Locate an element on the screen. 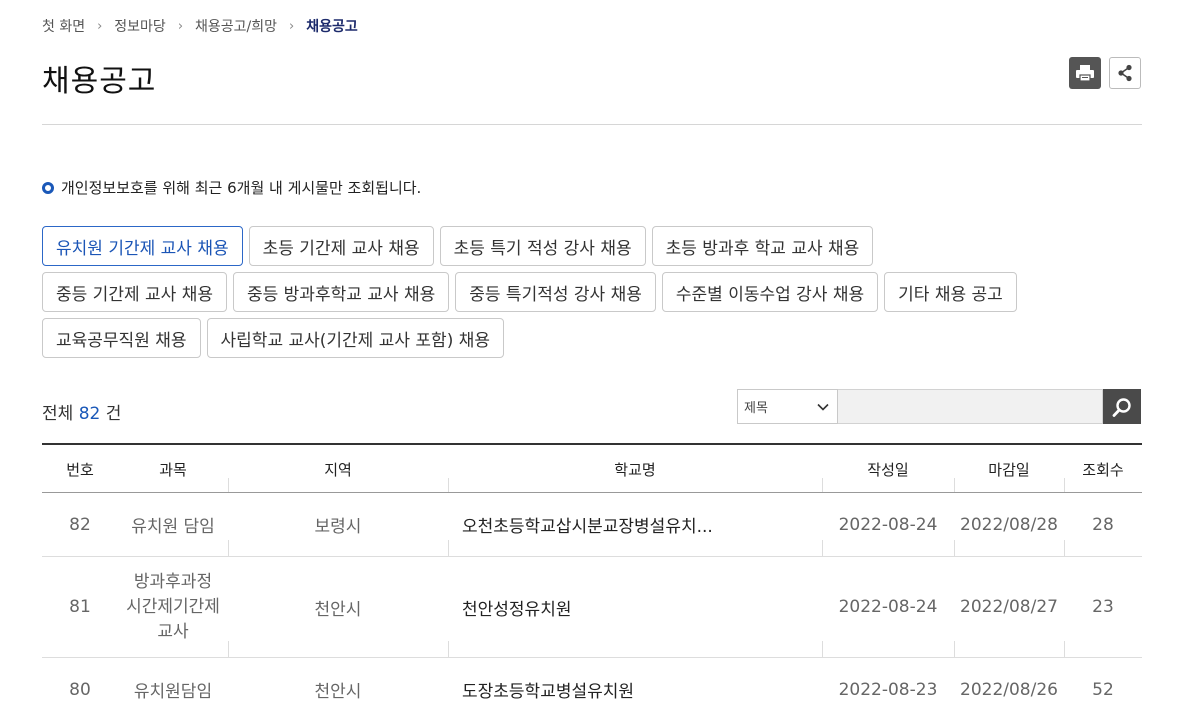 This screenshot has width=1187, height=705. category-elementary-special-aptitude: 초등 특기 적성 강사 채용 is located at coordinates (542, 246).